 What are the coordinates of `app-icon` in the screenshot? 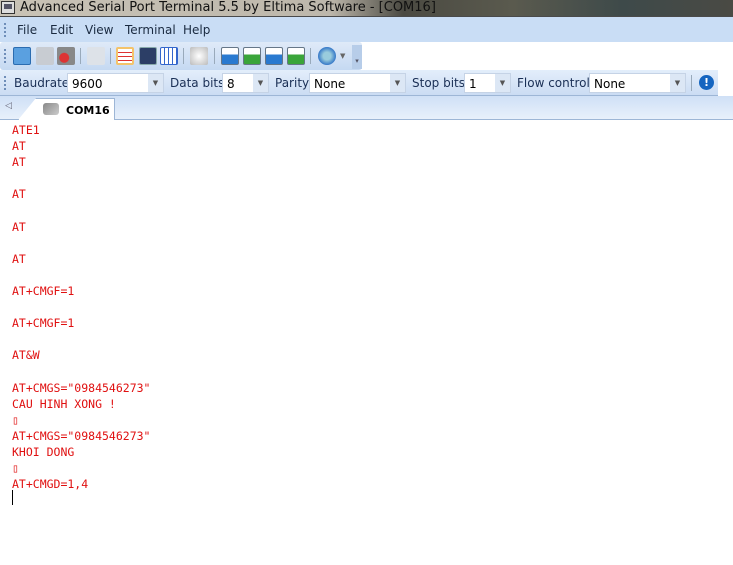 It's located at (8, 7).